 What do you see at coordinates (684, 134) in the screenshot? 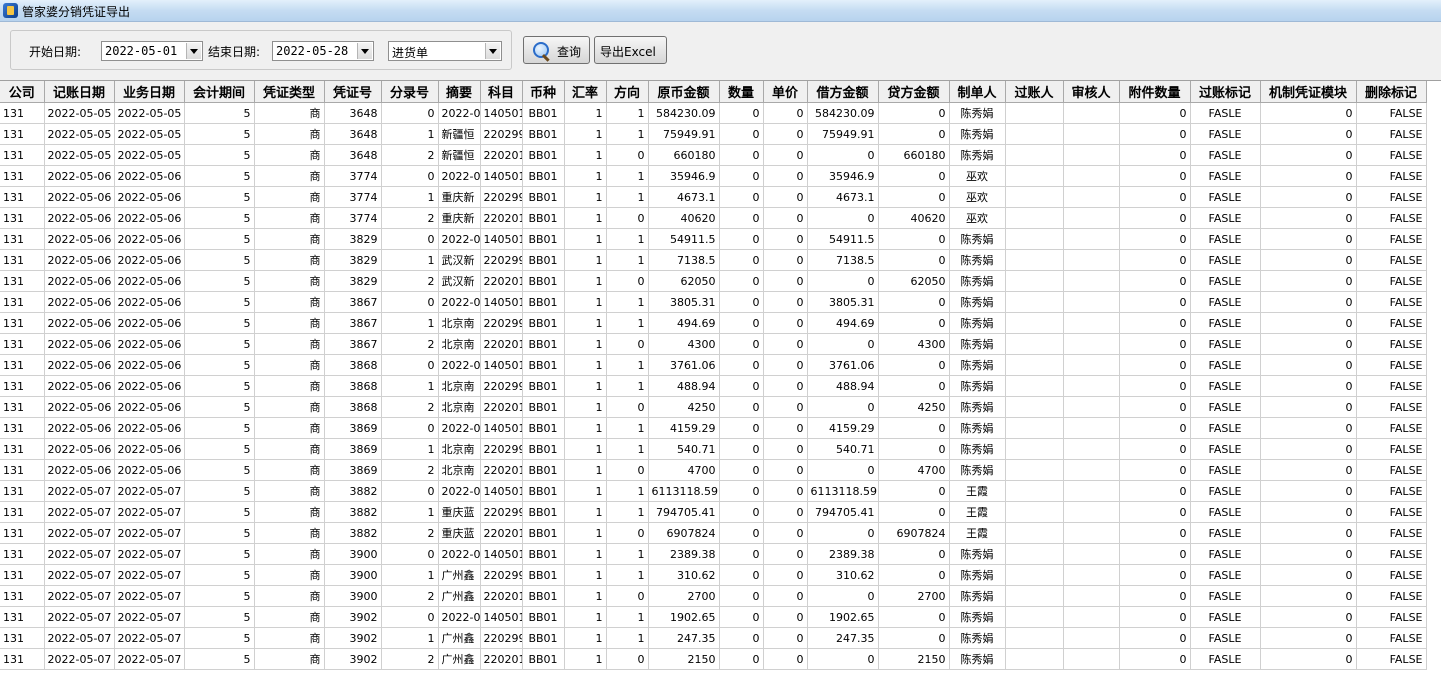
I see `cell-orig-amount: 75949.91` at bounding box center [684, 134].